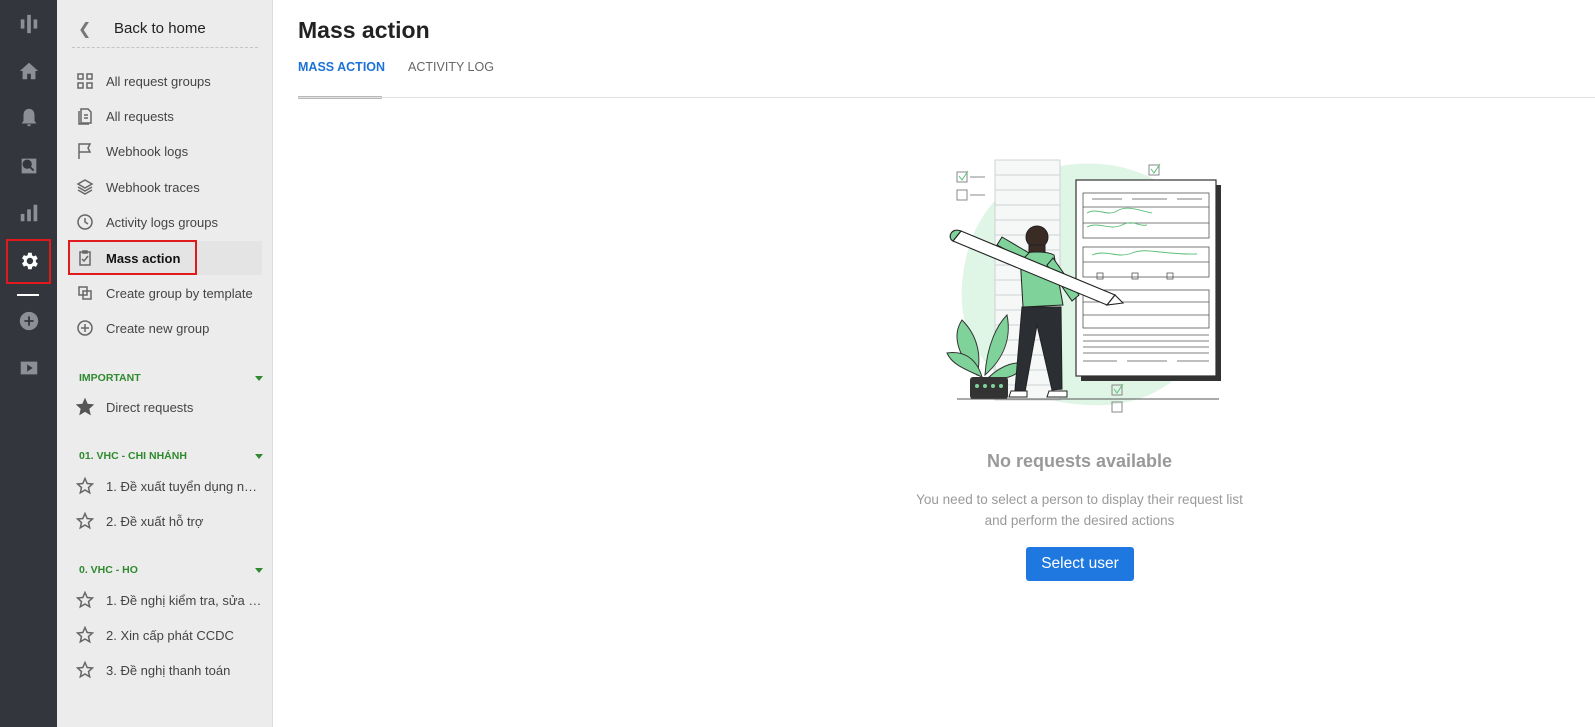 This screenshot has height=727, width=1595. What do you see at coordinates (184, 486) in the screenshot?
I see `nav-item-label: 1. Đề xuất tuyển dụng nhân sự` at bounding box center [184, 486].